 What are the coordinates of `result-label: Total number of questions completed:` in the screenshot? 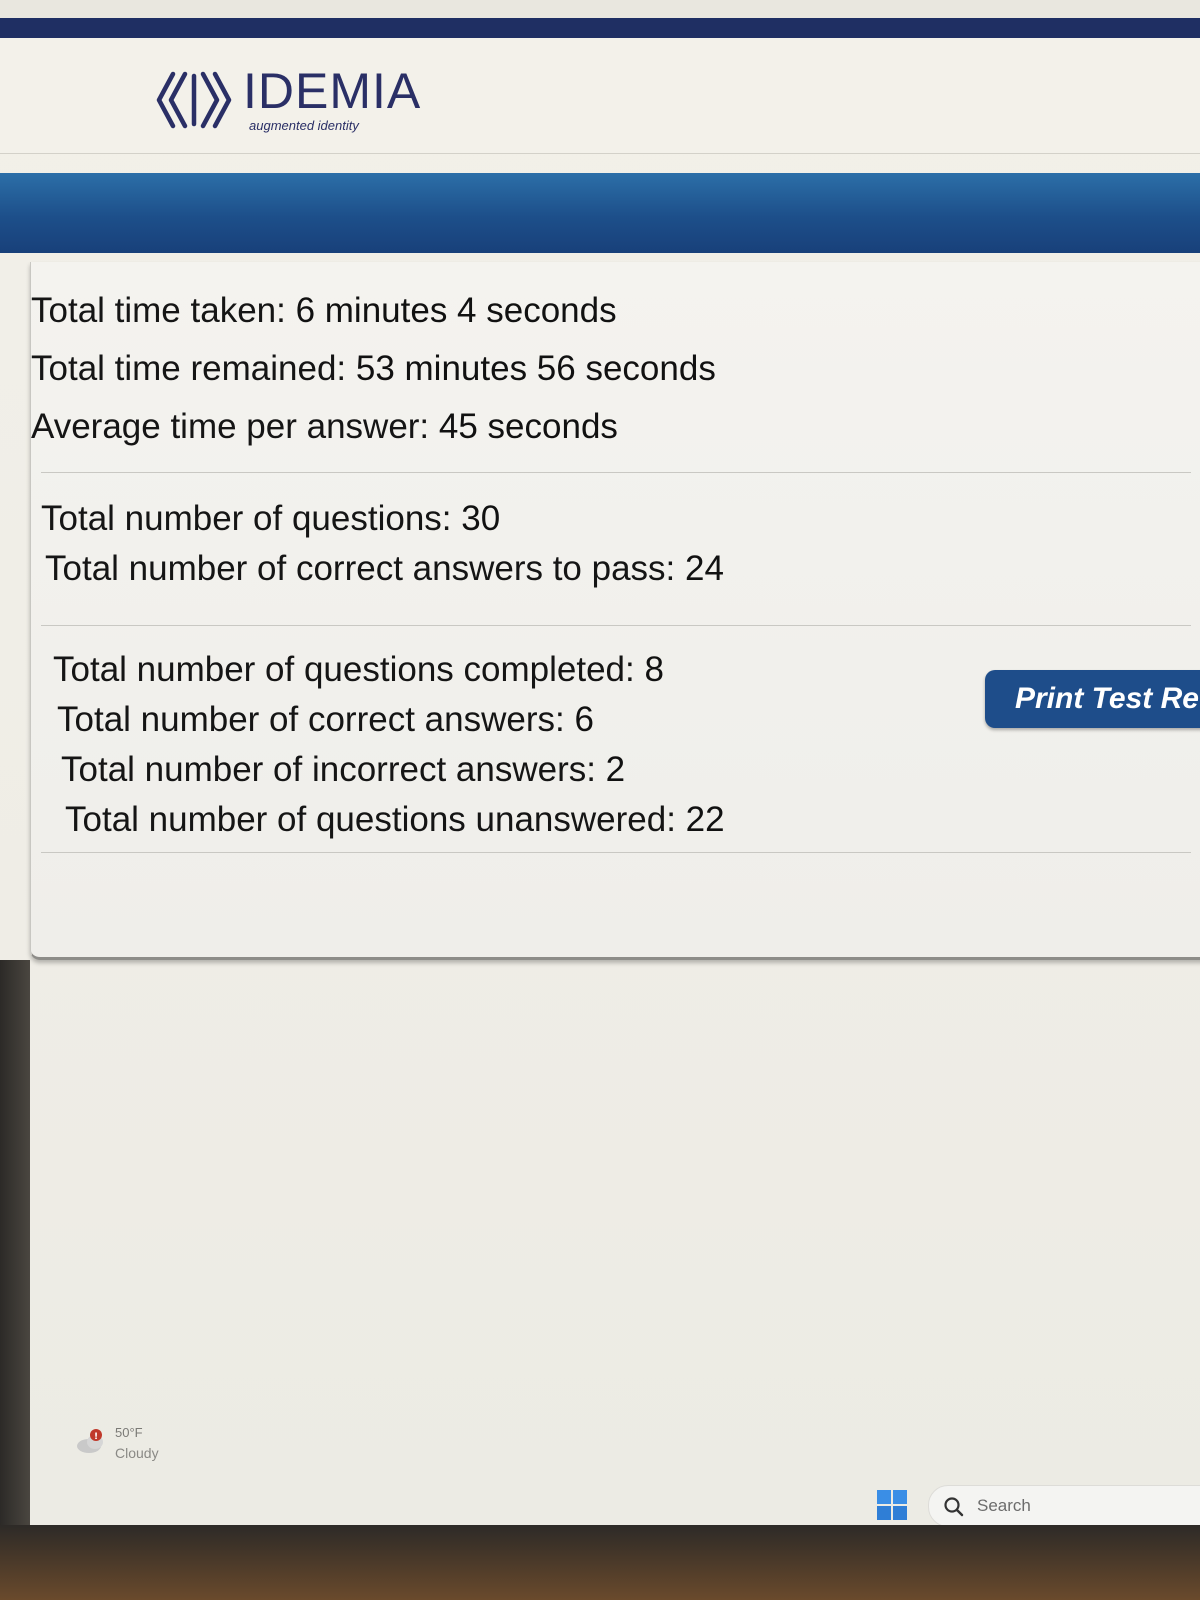 It's located at (349, 669).